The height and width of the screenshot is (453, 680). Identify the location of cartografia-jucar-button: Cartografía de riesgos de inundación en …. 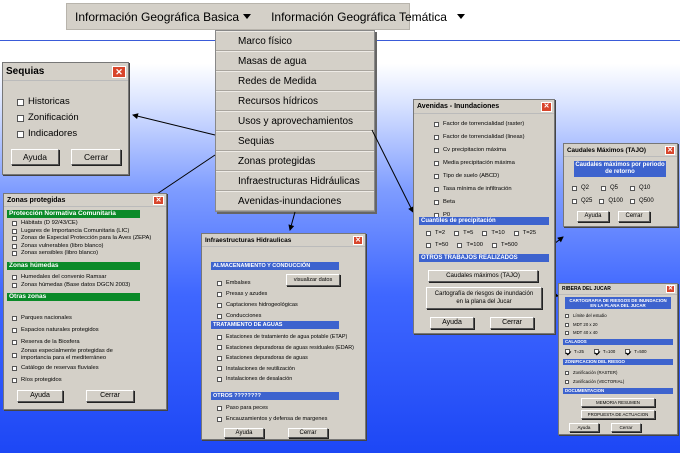
(484, 298).